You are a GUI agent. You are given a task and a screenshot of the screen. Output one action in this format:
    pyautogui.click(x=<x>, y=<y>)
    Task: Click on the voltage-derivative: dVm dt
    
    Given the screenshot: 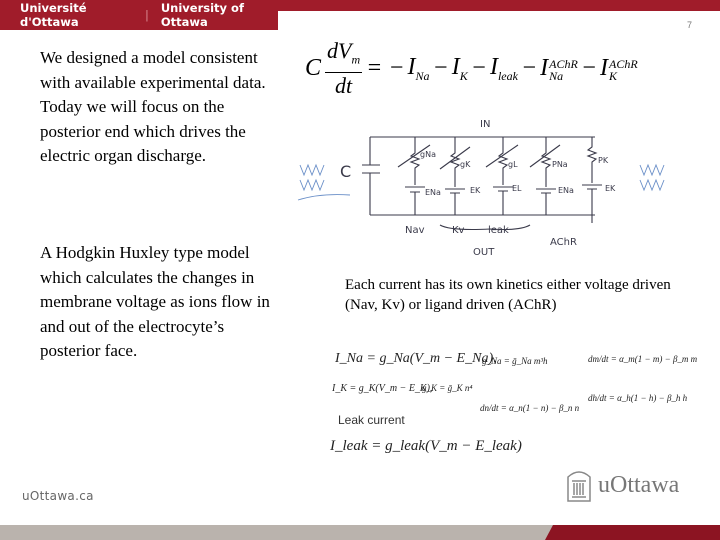 What is the action you would take?
    pyautogui.click(x=344, y=68)
    